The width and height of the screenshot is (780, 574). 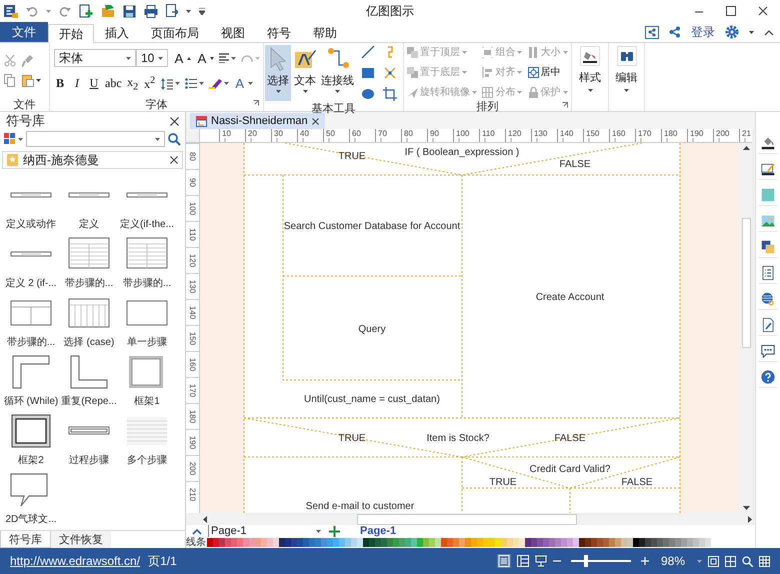 I want to click on zoom-reading: 98%, so click(x=672, y=561).